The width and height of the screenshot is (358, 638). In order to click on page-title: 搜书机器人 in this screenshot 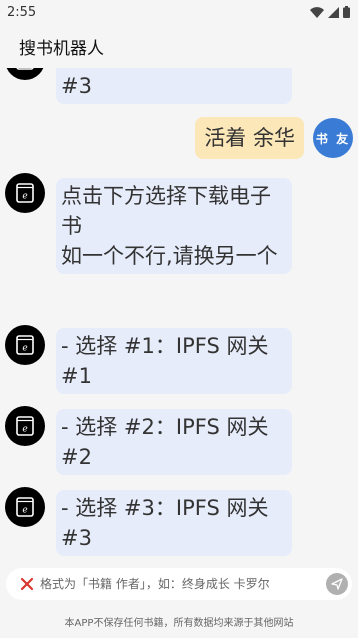, I will do `click(61, 48)`.